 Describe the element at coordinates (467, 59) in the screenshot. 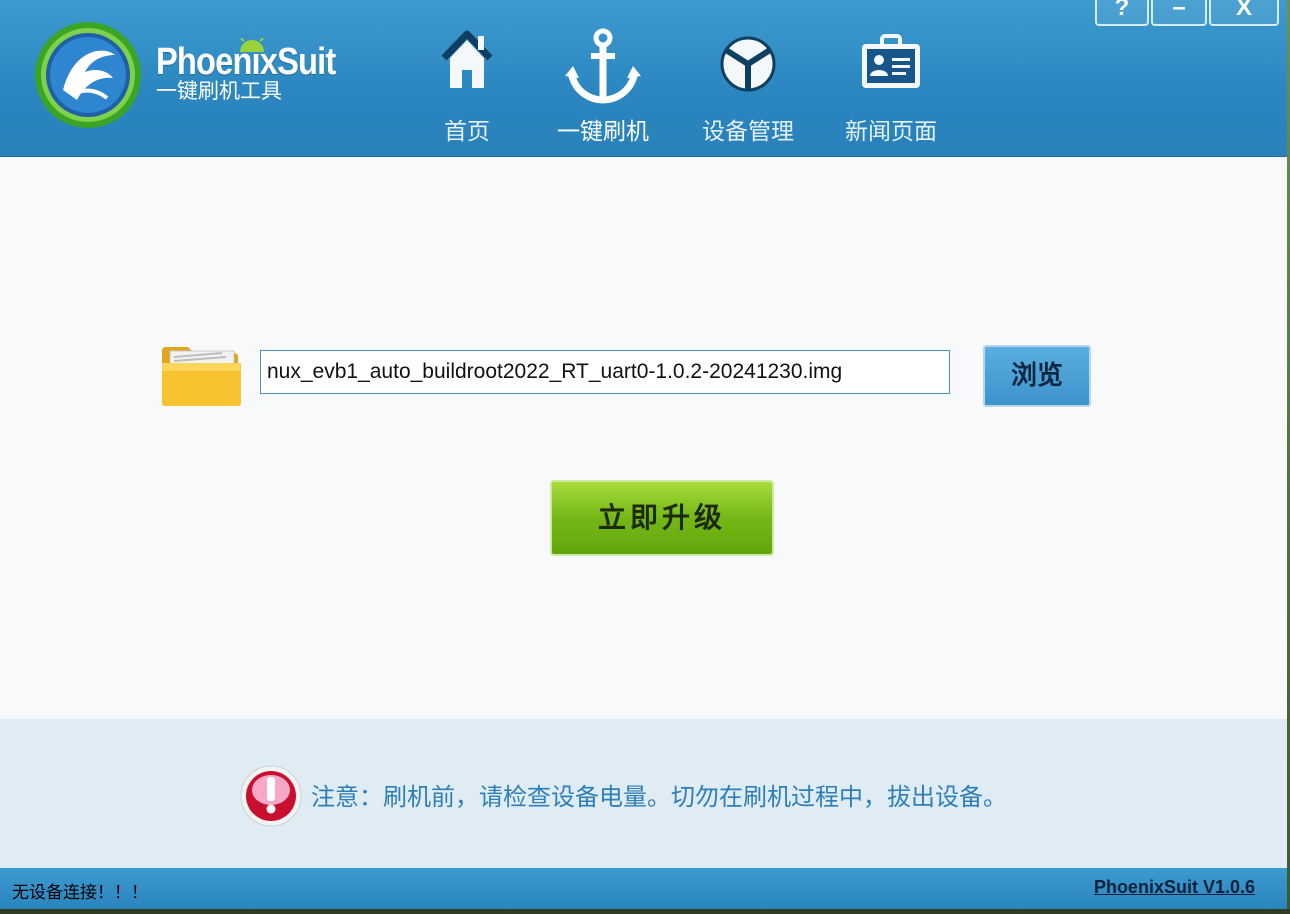

I see `home-icon` at that location.